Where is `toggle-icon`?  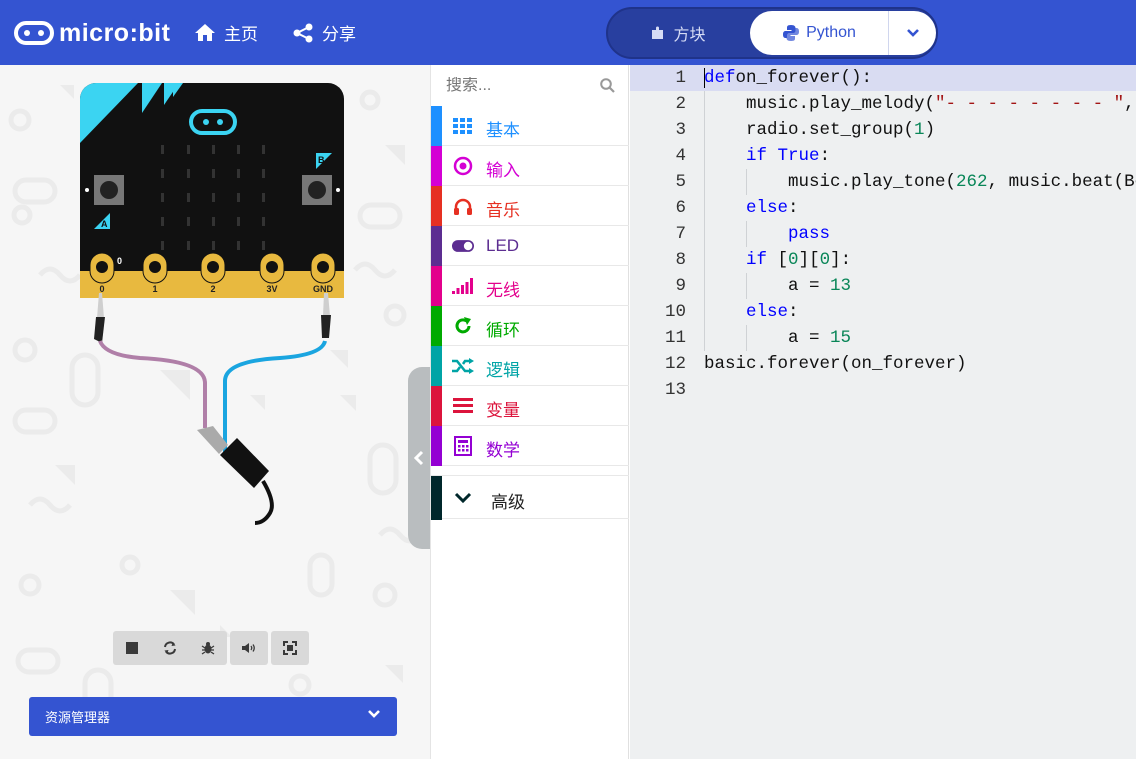 toggle-icon is located at coordinates (463, 246).